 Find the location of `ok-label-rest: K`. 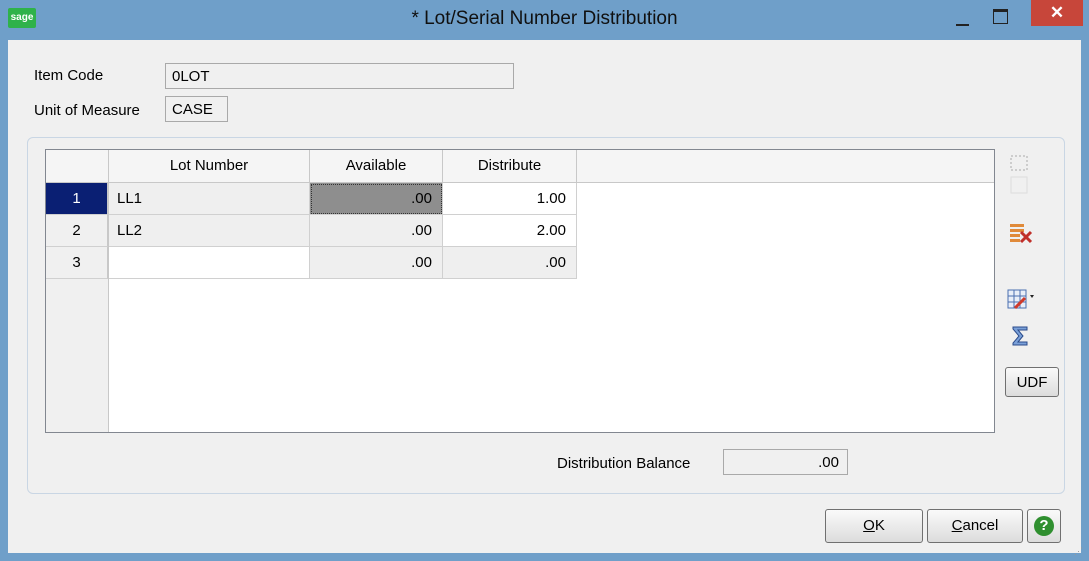

ok-label-rest: K is located at coordinates (879, 525).